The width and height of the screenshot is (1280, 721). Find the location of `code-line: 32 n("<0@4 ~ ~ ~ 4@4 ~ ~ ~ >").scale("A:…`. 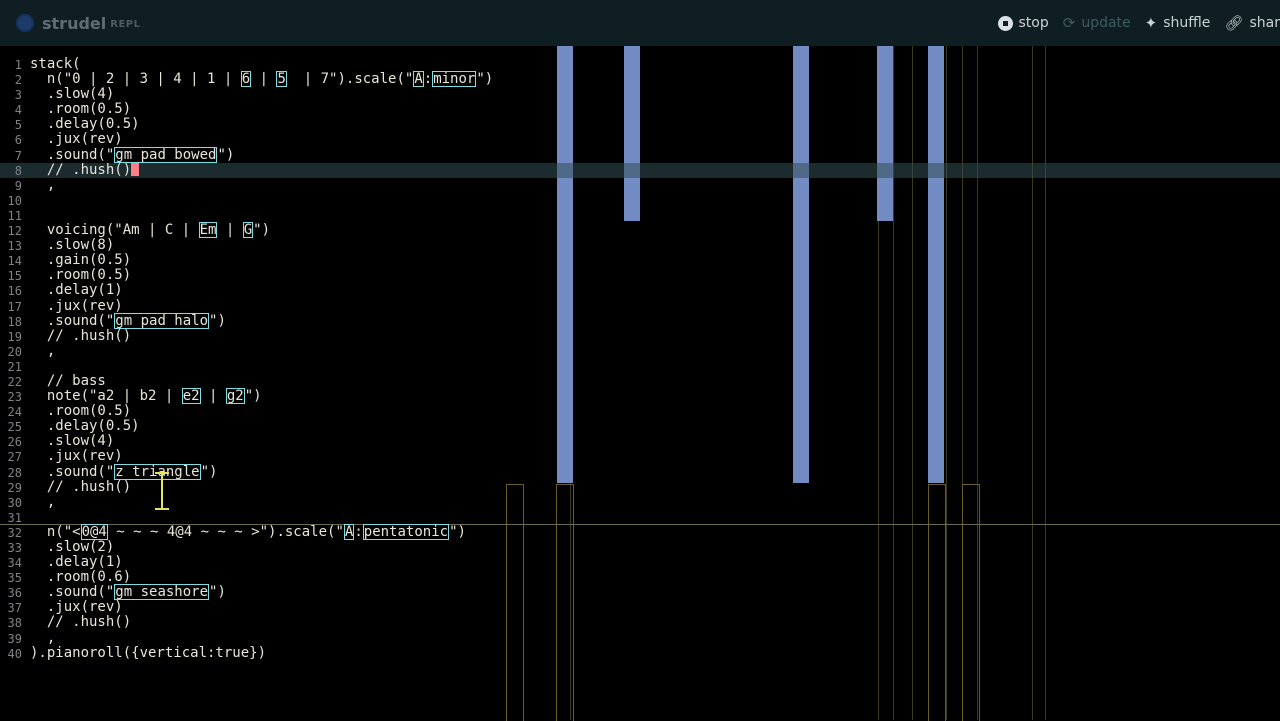

code-line: 32 n("<0@4 ~ ~ ~ 4@4 ~ ~ ~ >").scale("A:… is located at coordinates (640, 532).